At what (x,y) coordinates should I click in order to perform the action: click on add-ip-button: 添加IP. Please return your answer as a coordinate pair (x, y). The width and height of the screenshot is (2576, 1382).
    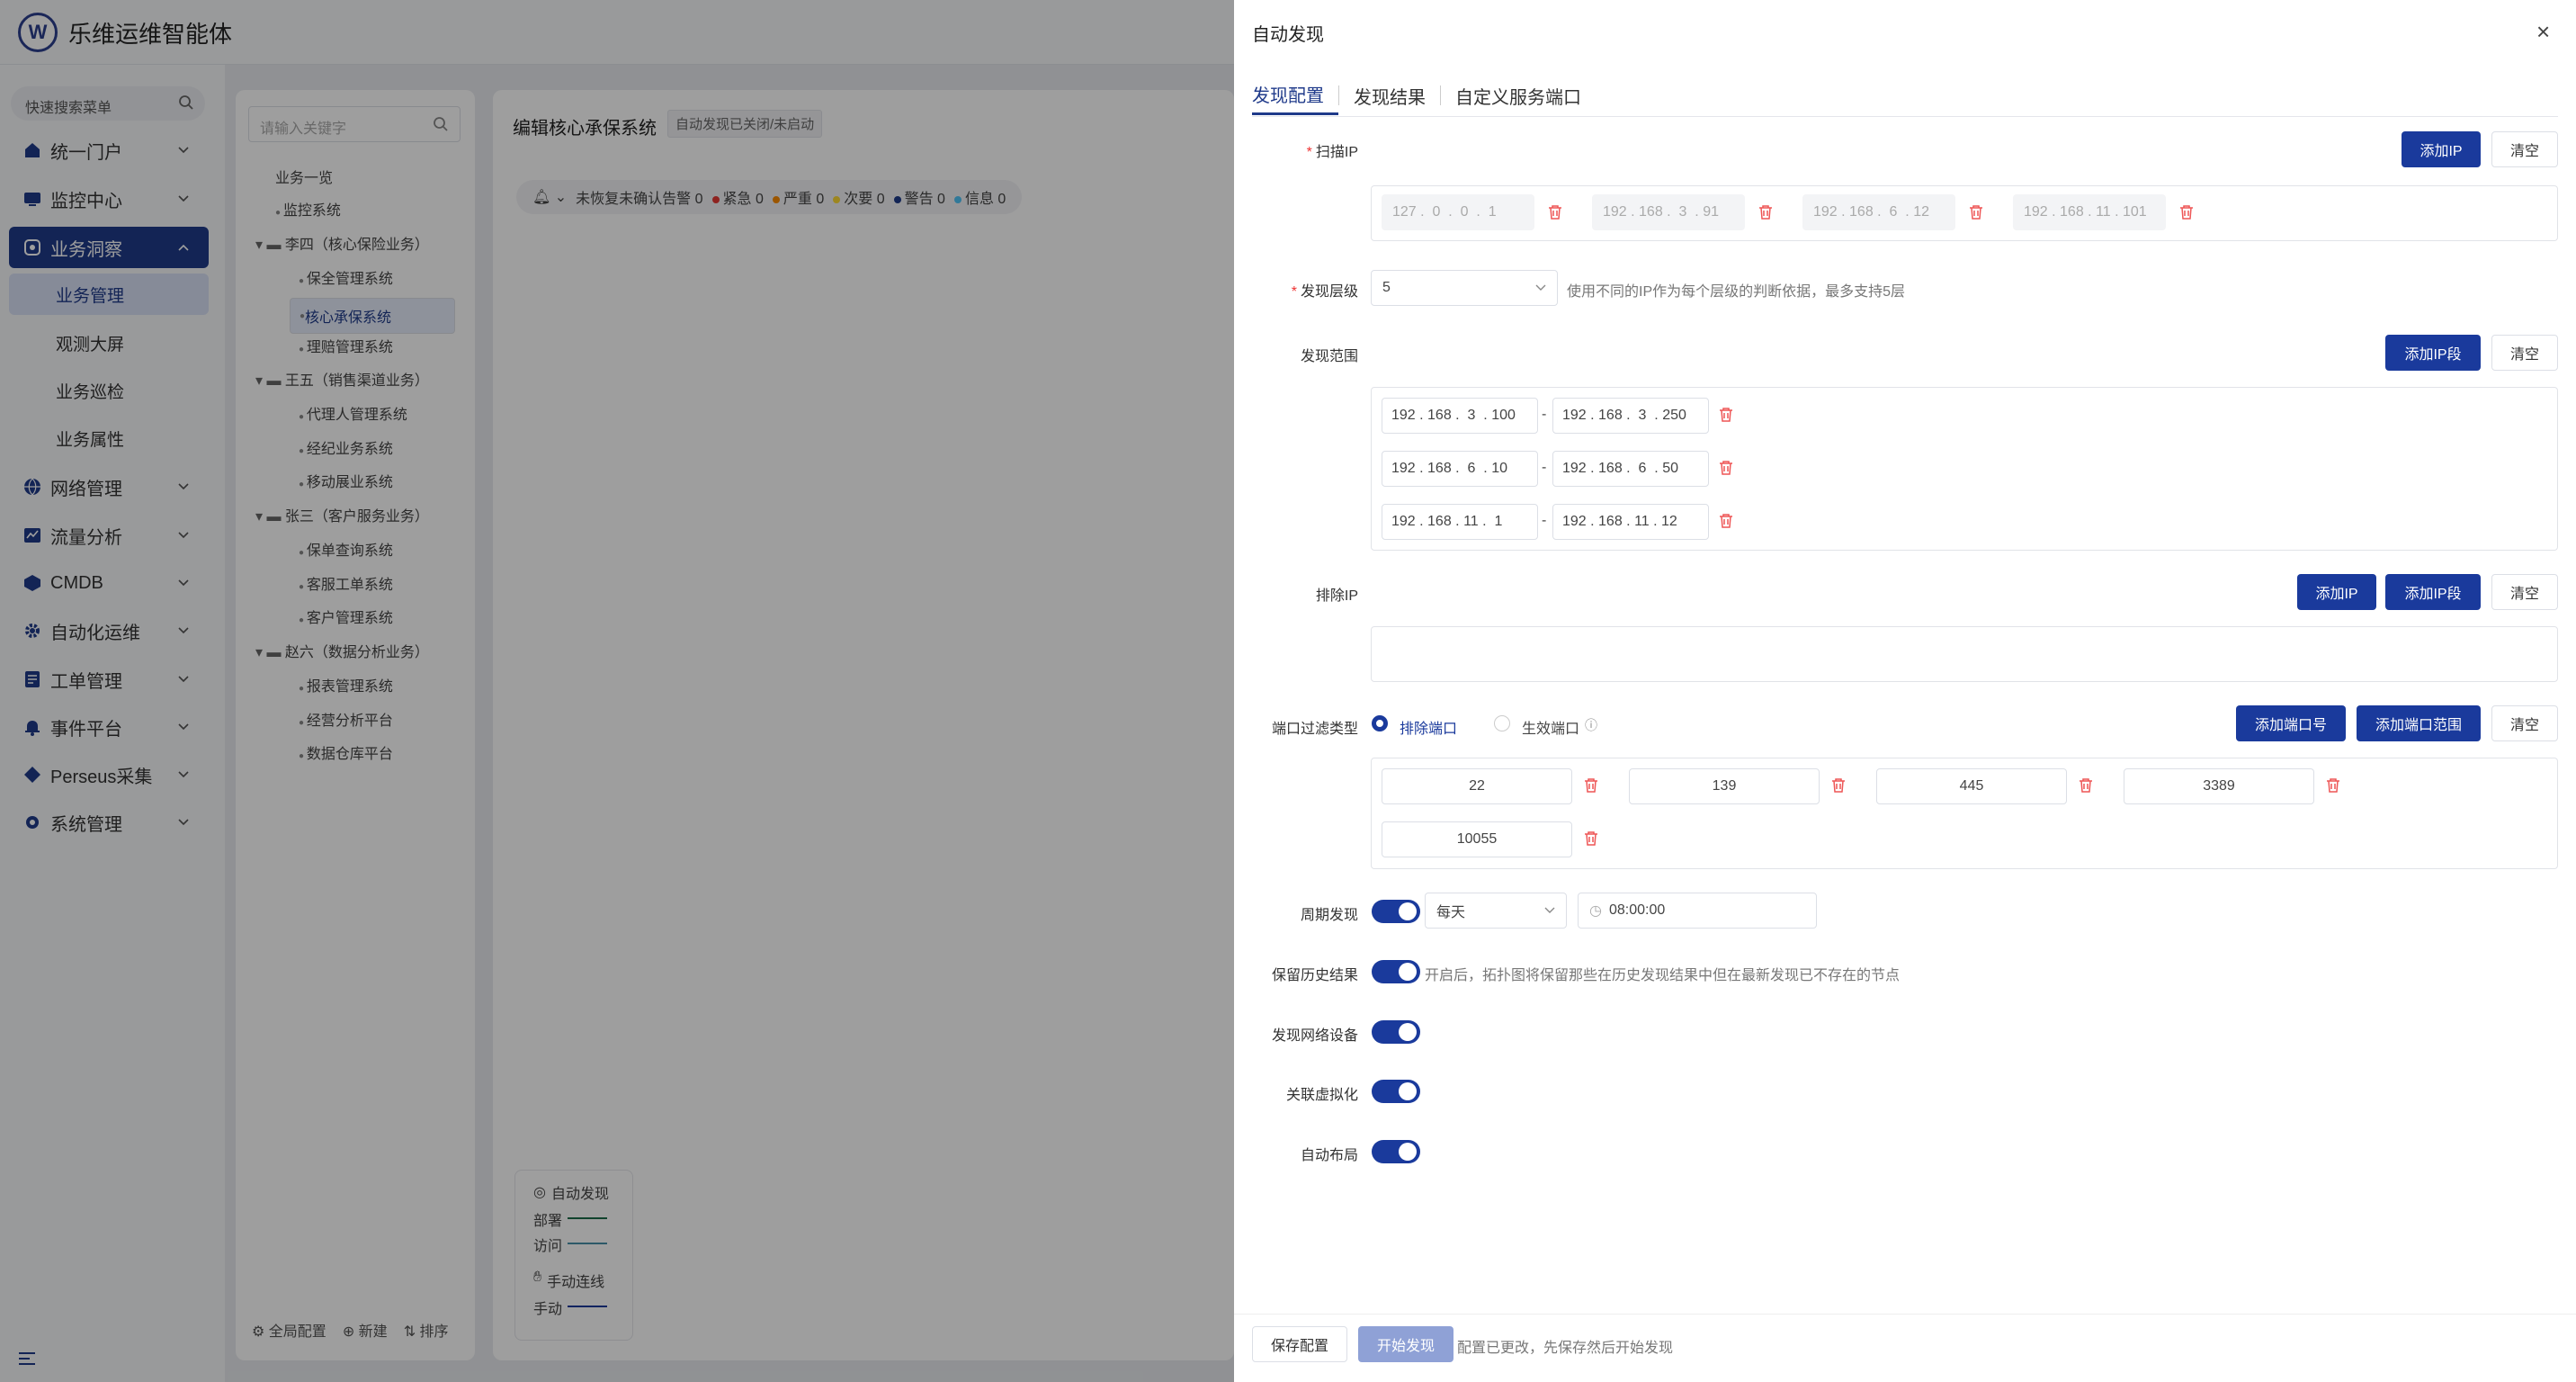
    Looking at the image, I should click on (2441, 149).